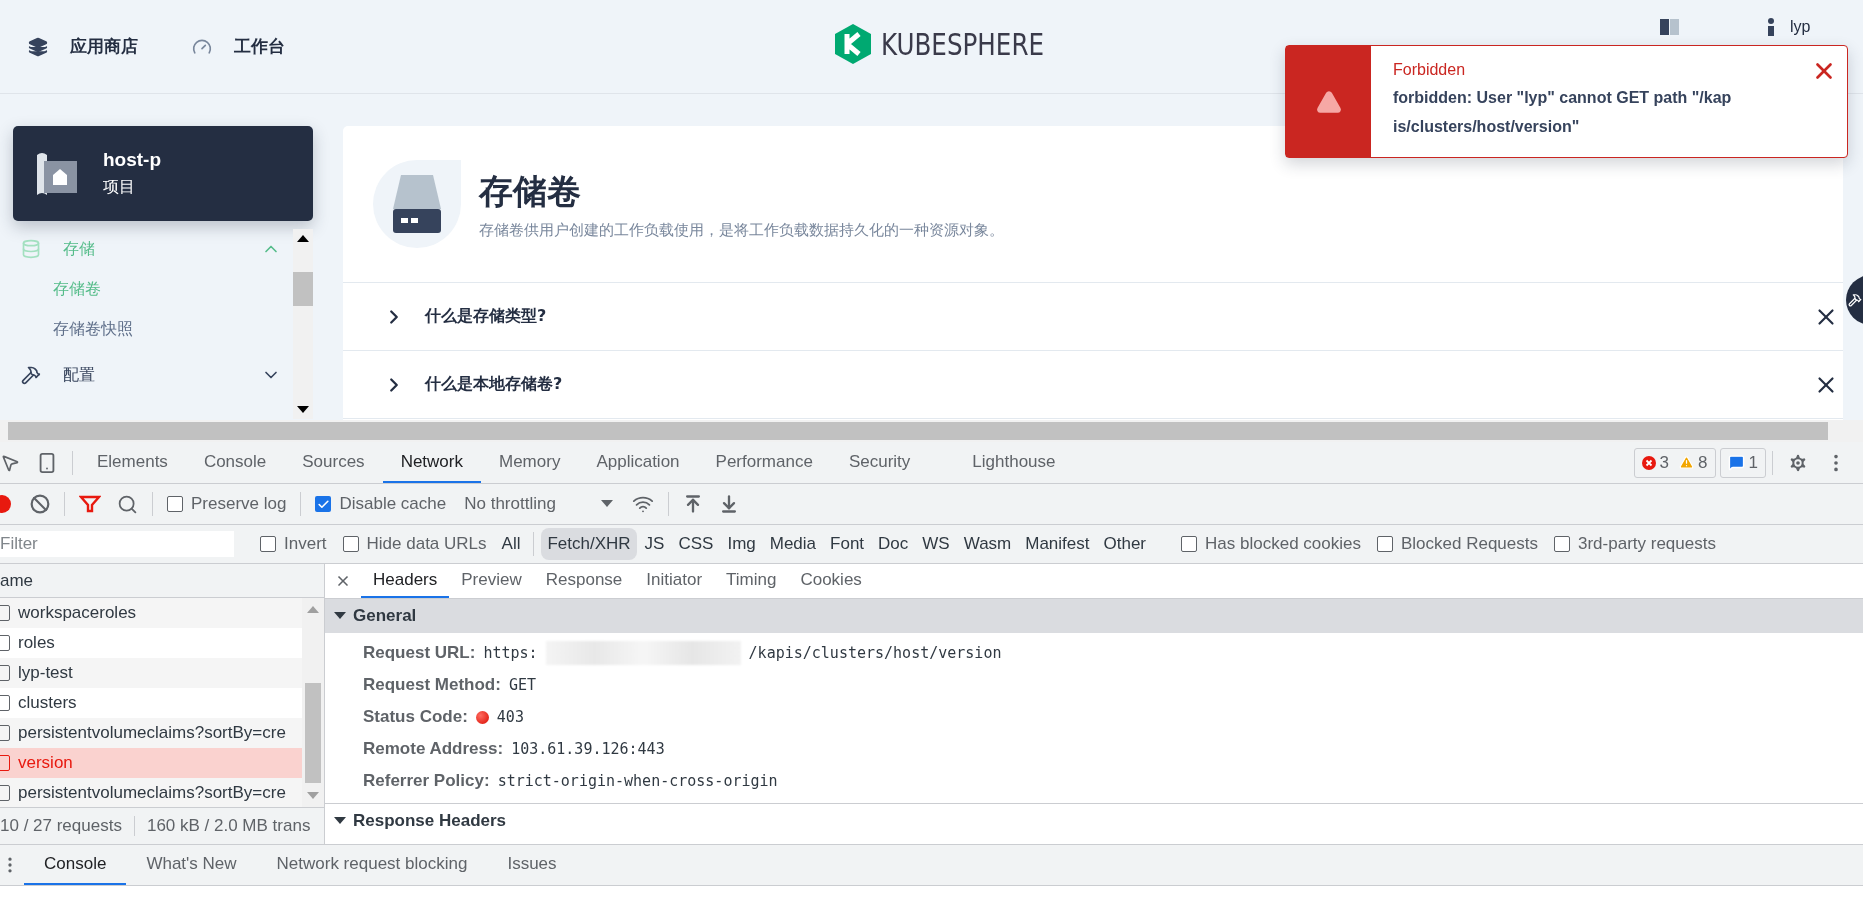 This screenshot has height=899, width=1863. I want to click on drawer-tab: Issues, so click(532, 865).